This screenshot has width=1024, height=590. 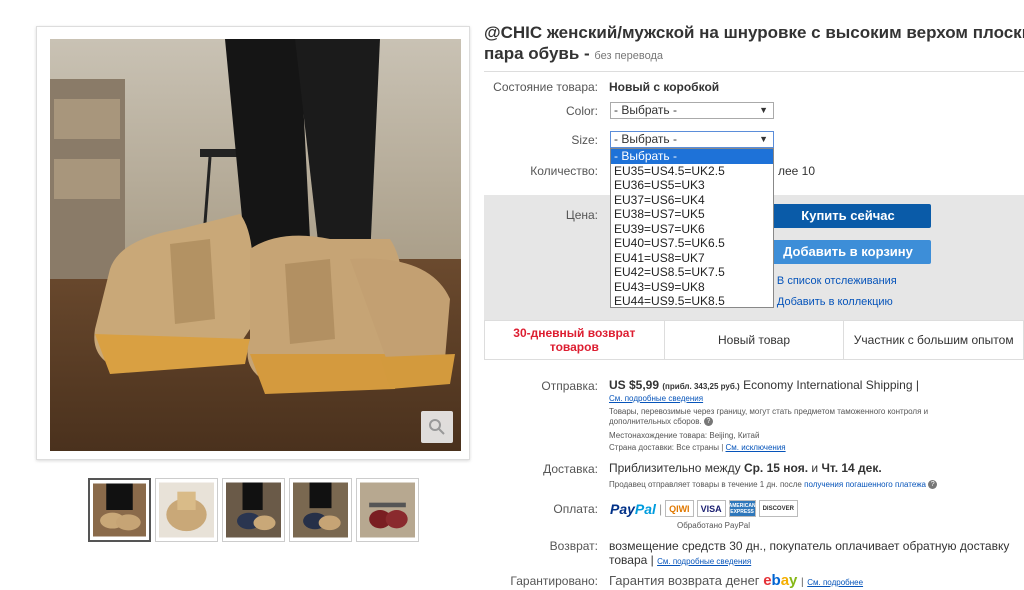 I want to click on divider, so click(x=754, y=71).